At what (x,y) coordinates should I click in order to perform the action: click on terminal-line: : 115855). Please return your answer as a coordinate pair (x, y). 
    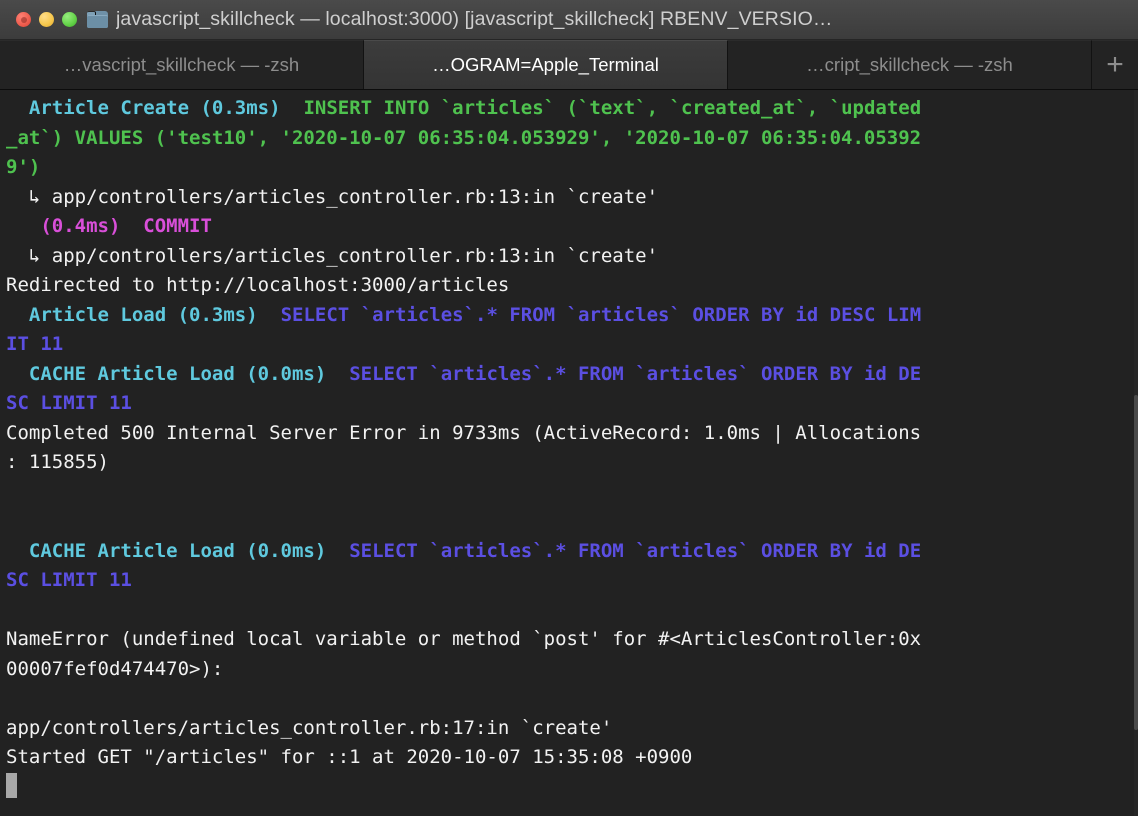
    Looking at the image, I should click on (572, 463).